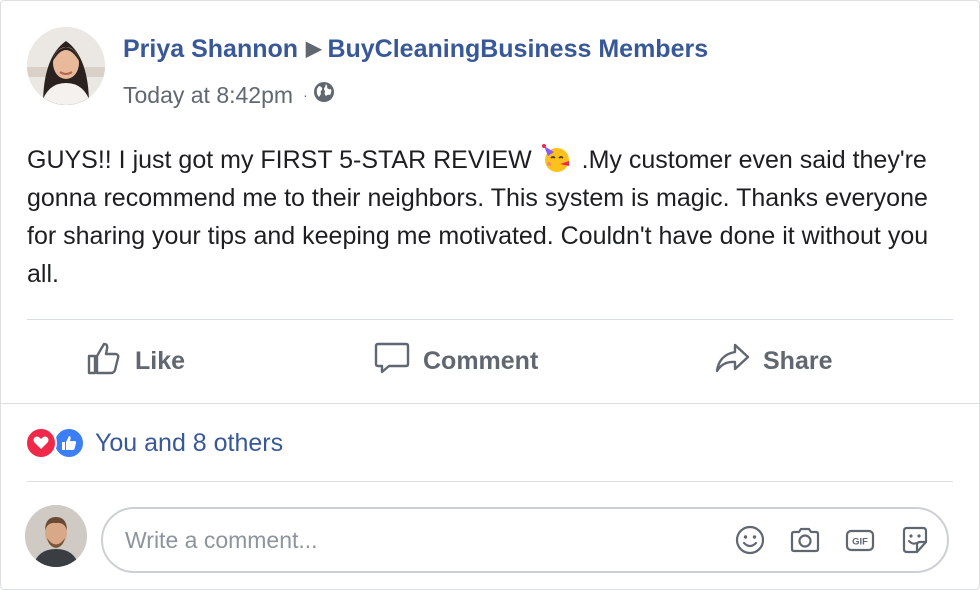  I want to click on like-button: Like, so click(135, 361).